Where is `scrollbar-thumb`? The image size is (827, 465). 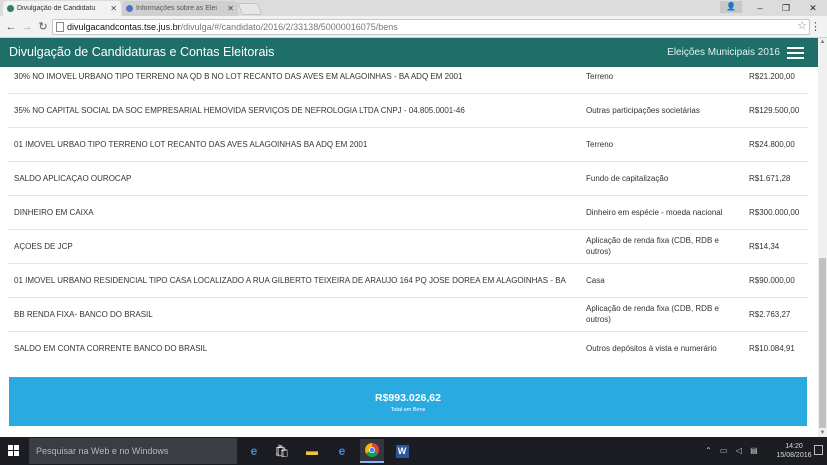
scrollbar-thumb is located at coordinates (822, 343).